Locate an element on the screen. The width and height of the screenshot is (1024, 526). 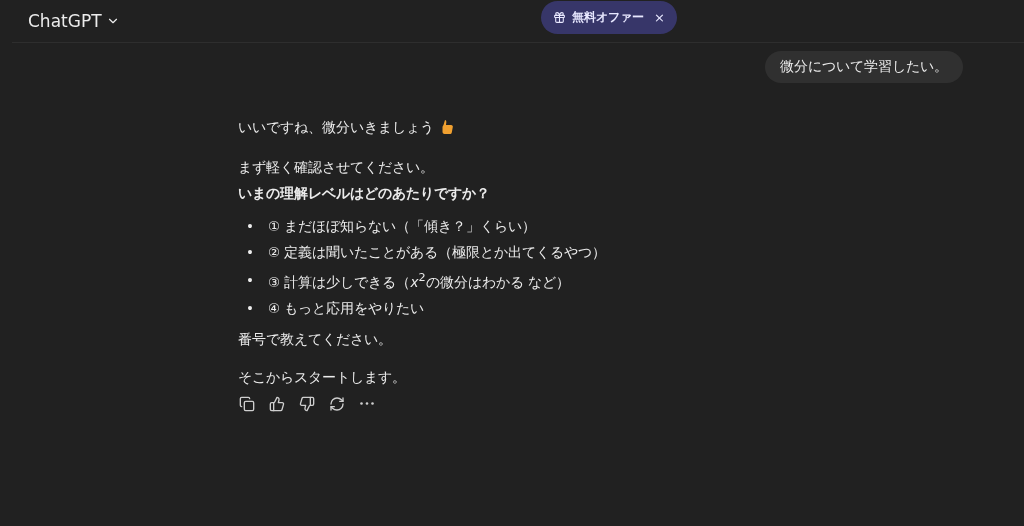
model-selector: ChatGPT is located at coordinates (66, 21).